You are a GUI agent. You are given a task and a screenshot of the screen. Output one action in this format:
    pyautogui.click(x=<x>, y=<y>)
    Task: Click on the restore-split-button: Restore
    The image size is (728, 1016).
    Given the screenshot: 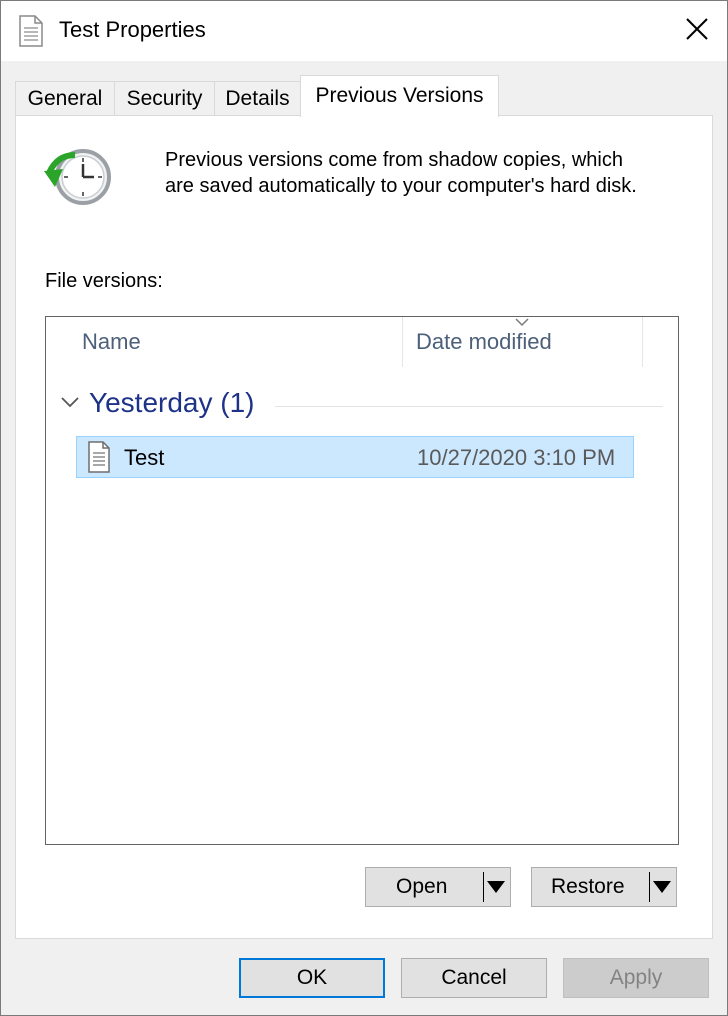 What is the action you would take?
    pyautogui.click(x=604, y=887)
    